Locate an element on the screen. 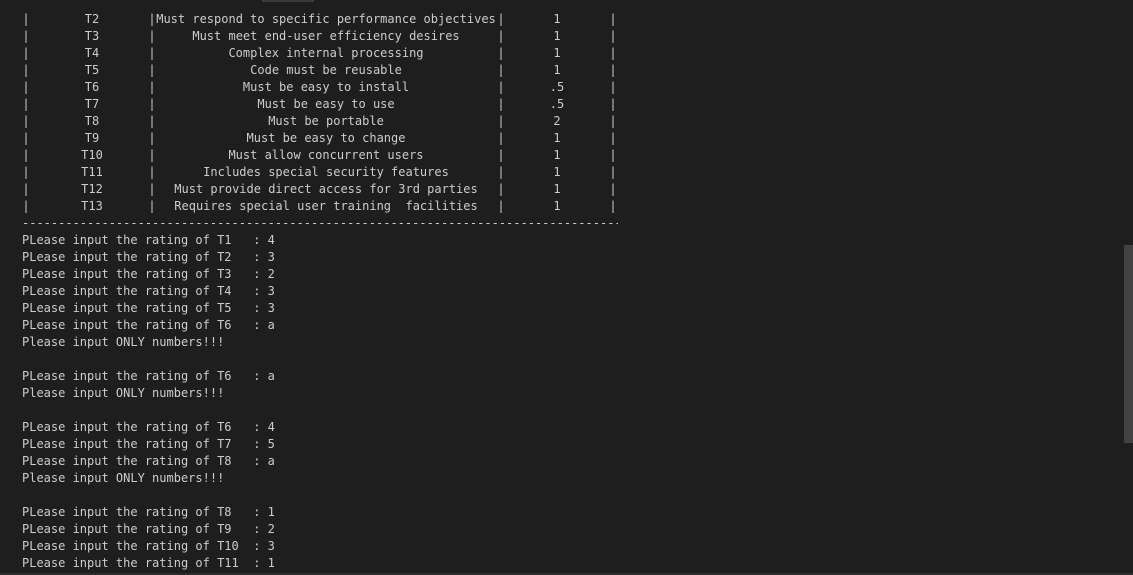  factor-description: Complex internal processing is located at coordinates (326, 53).